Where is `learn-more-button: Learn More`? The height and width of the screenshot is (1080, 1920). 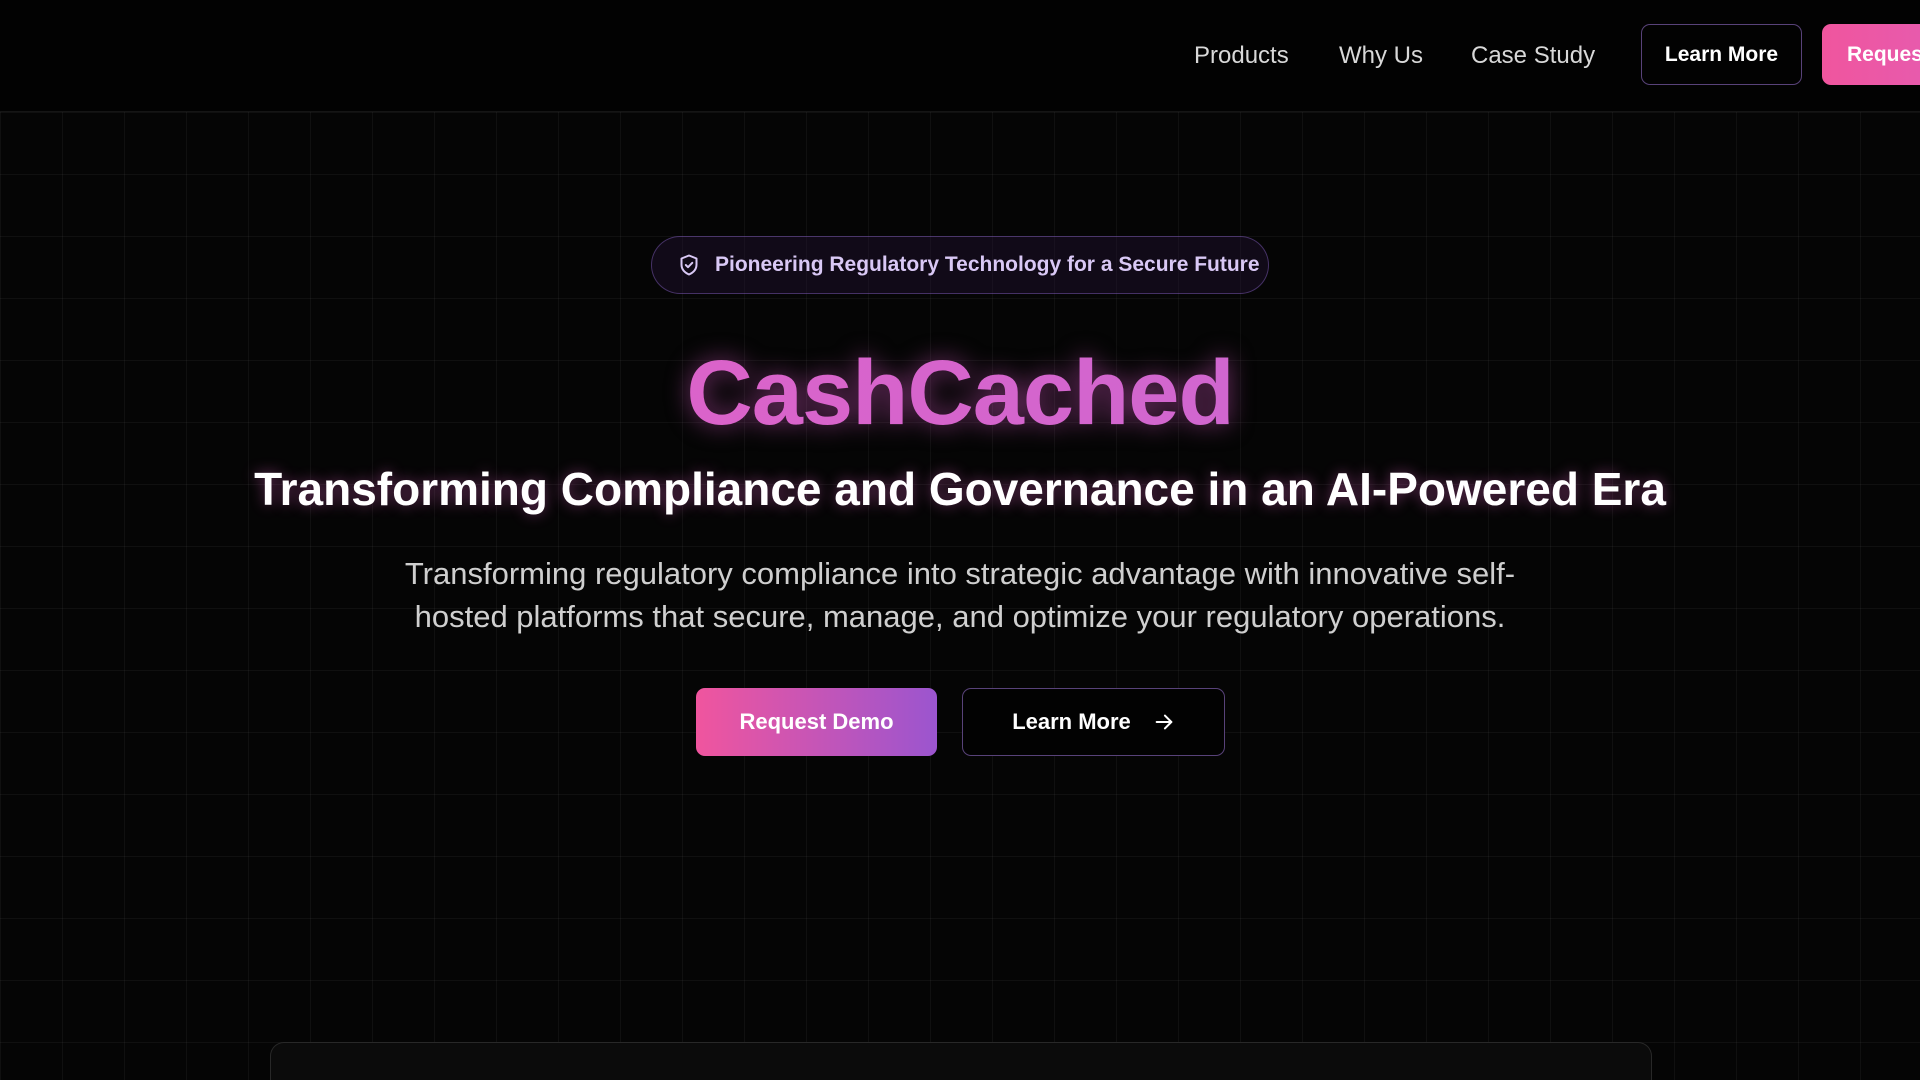
learn-more-button: Learn More is located at coordinates (1093, 722).